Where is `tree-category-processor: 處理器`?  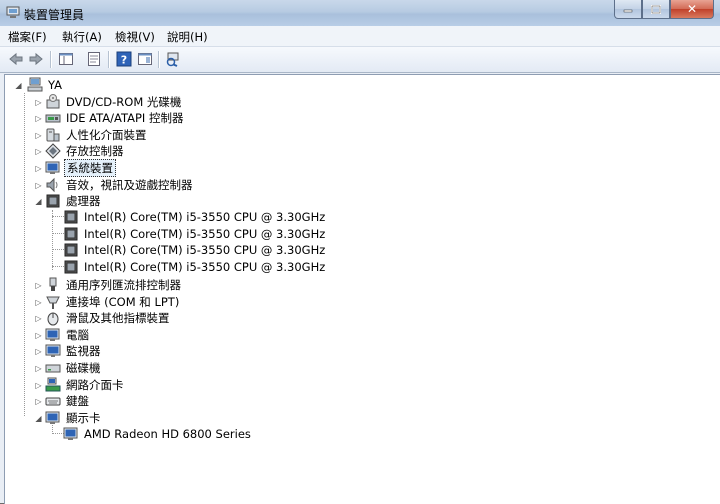
tree-category-processor: 處理器 is located at coordinates (74, 201).